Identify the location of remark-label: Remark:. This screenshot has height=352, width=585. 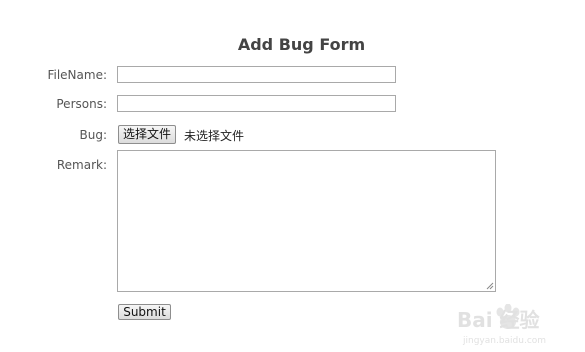
(81, 165).